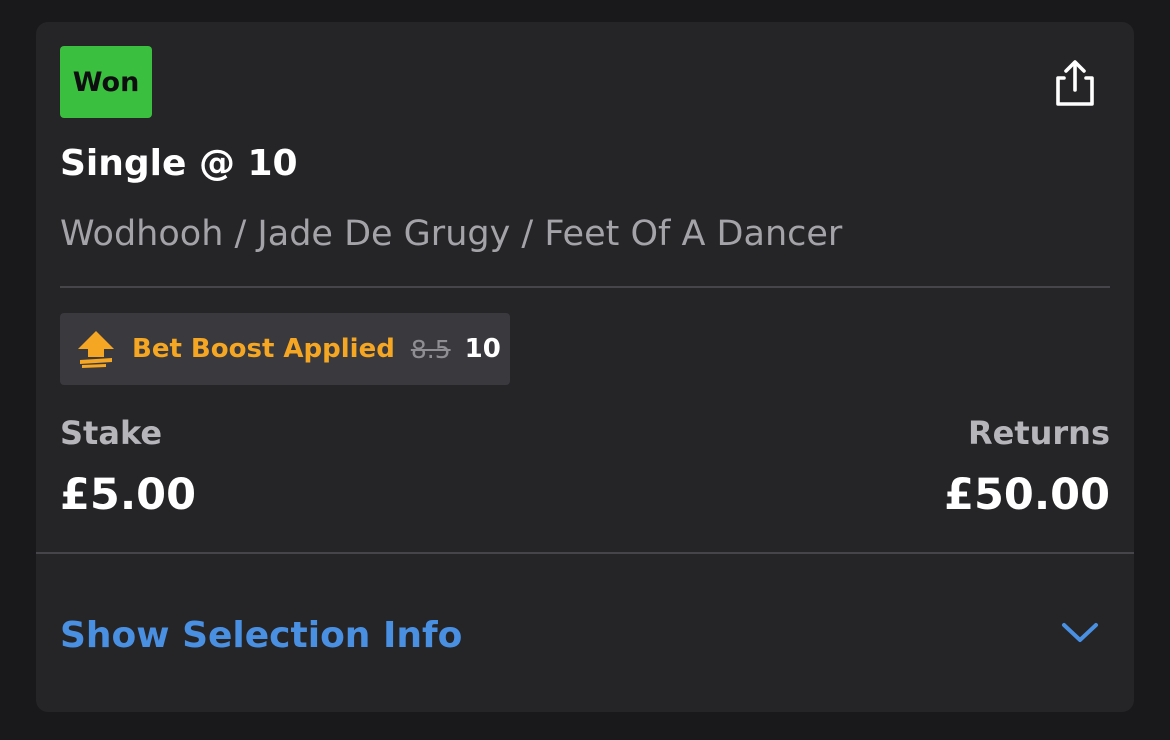 The width and height of the screenshot is (1170, 740). Describe the element at coordinates (106, 82) in the screenshot. I see `status-badge: Won` at that location.